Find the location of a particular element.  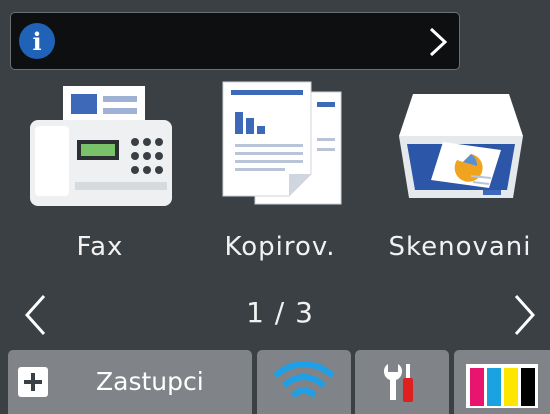

shortcuts-button: Zastupci is located at coordinates (130, 382).